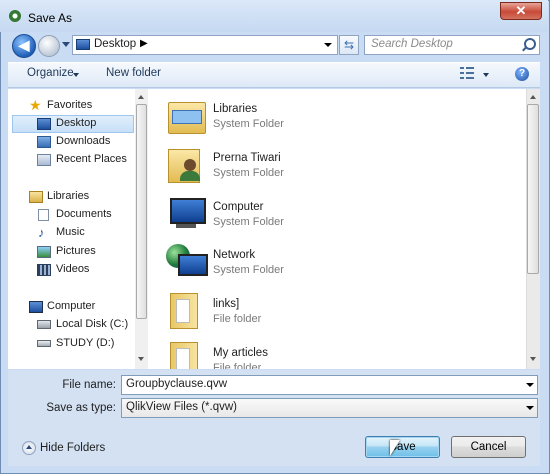 The height and width of the screenshot is (474, 550). What do you see at coordinates (186, 115) in the screenshot?
I see `libraries-large-icon` at bounding box center [186, 115].